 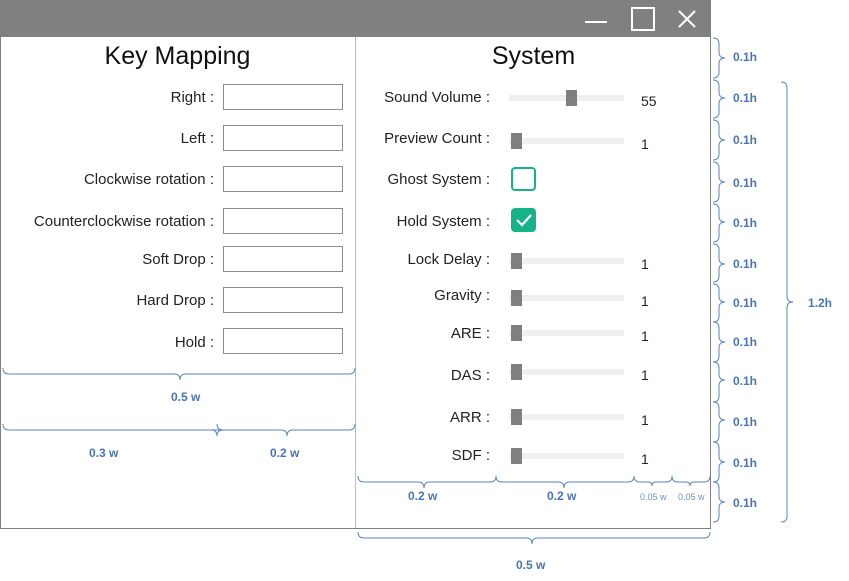 I want to click on slider-column-brace, so click(x=565, y=482).